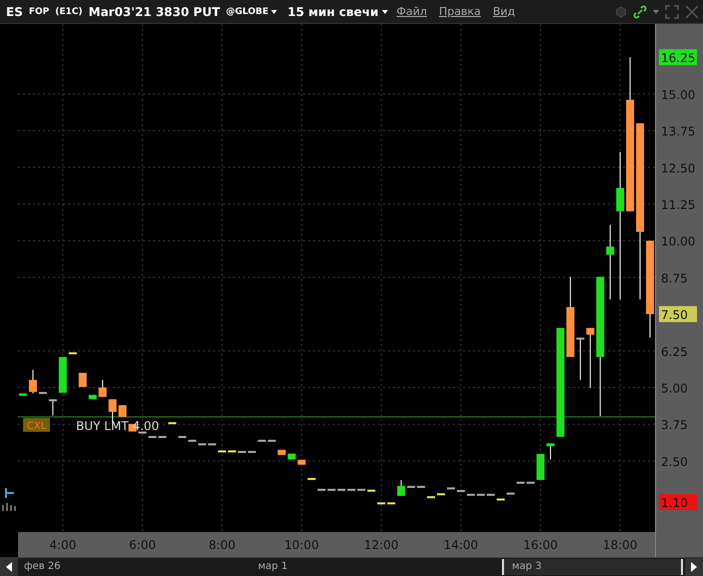  I want to click on price-tick-label: 8.75, so click(674, 278).